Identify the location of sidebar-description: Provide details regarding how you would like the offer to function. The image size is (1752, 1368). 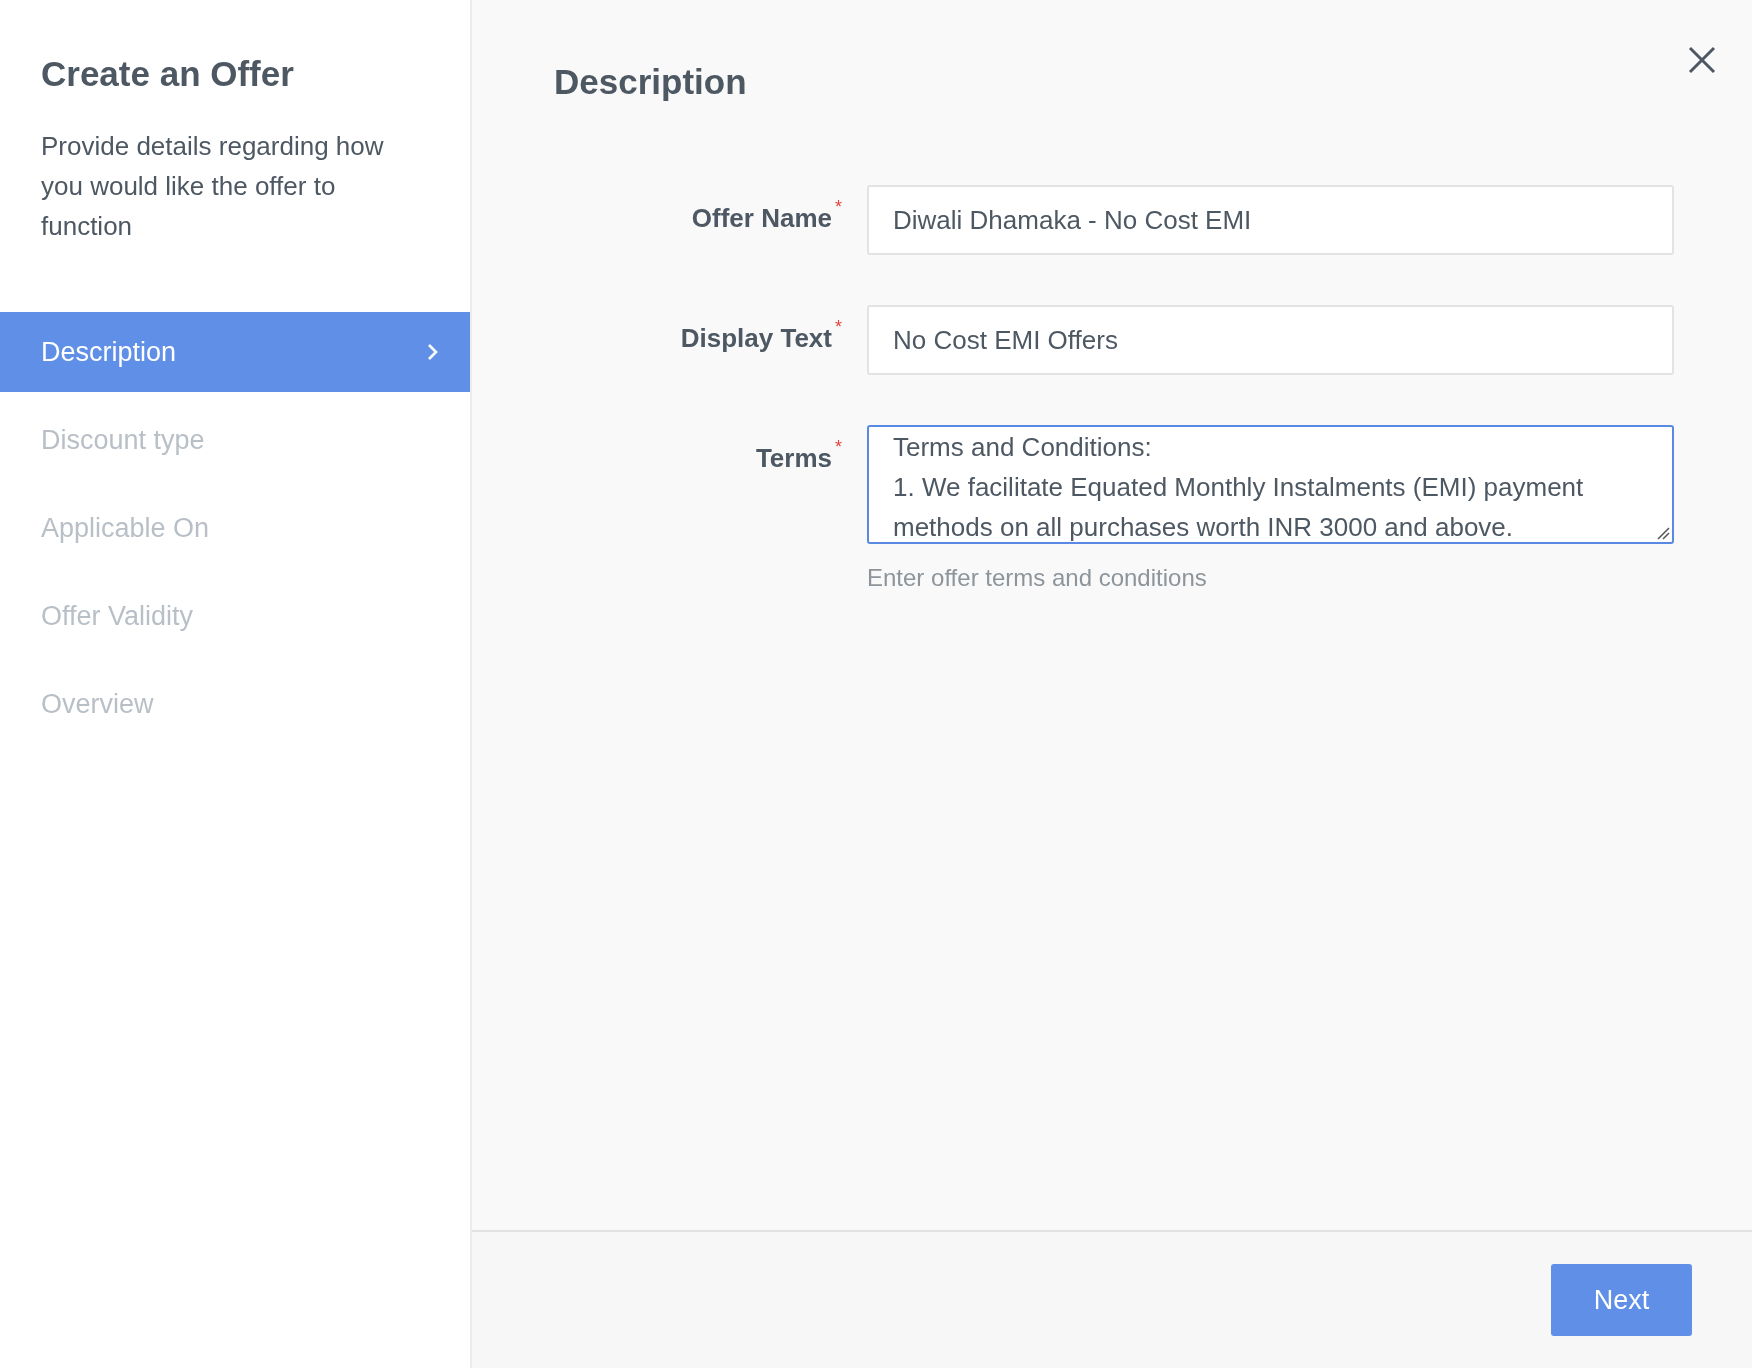
(212, 186).